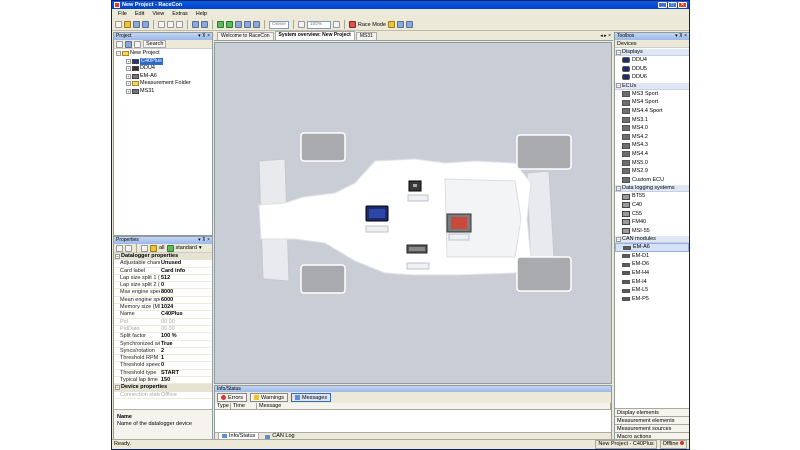  What do you see at coordinates (652, 205) in the screenshot?
I see `toolbox-item: C40` at bounding box center [652, 205].